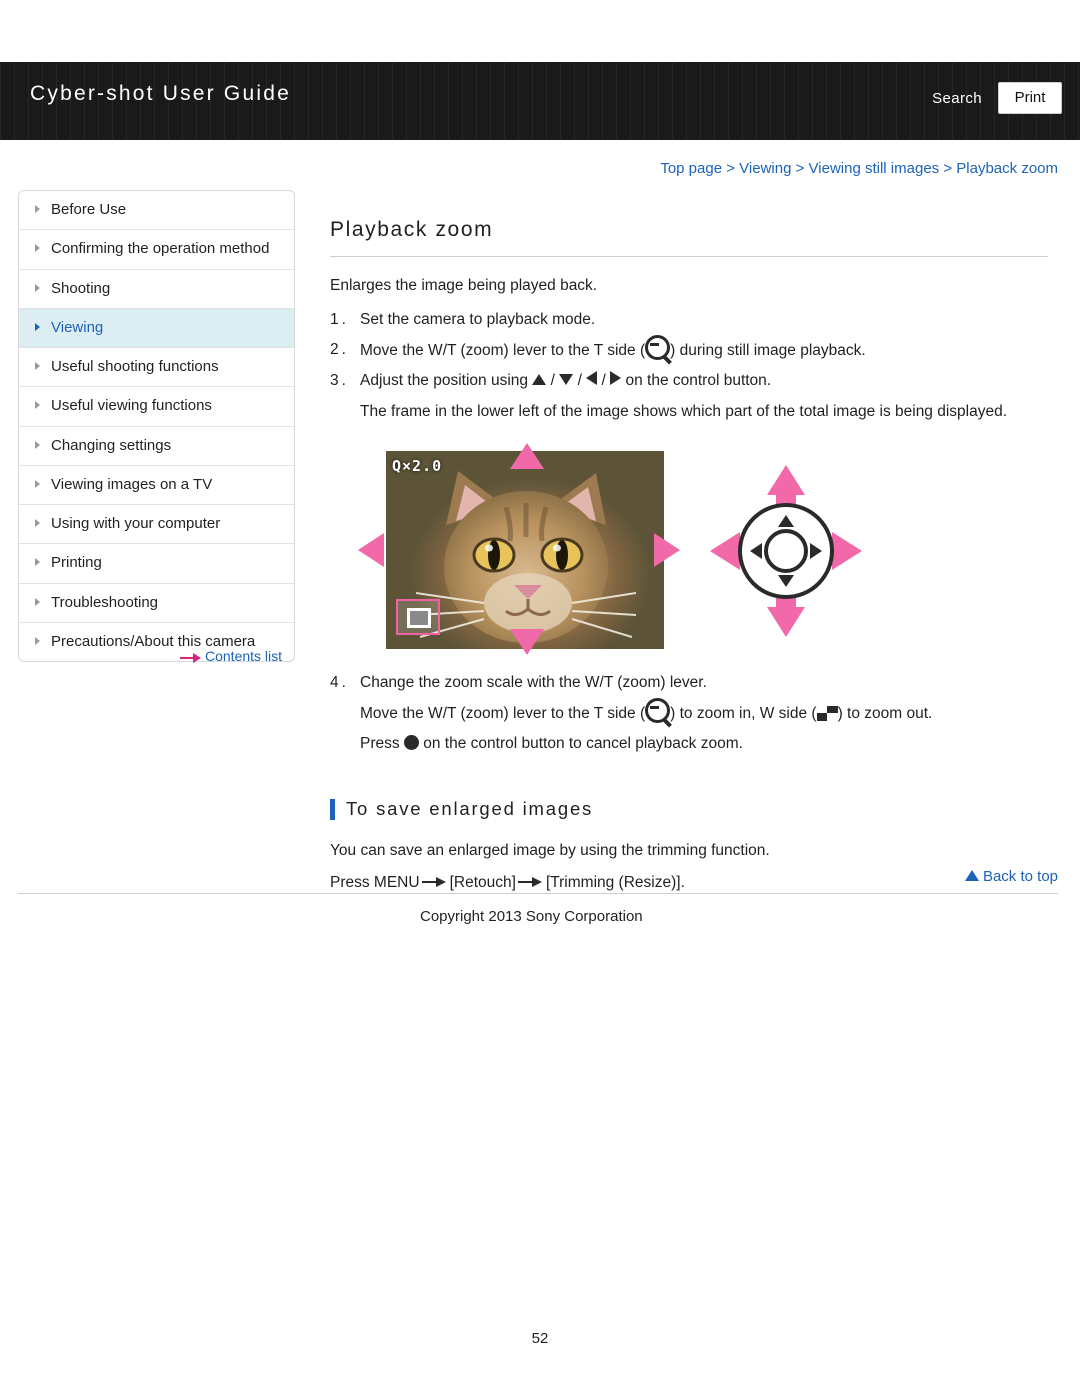 The height and width of the screenshot is (1397, 1080). I want to click on playback-zoom-figure: Q×2.0, so click(610, 550).